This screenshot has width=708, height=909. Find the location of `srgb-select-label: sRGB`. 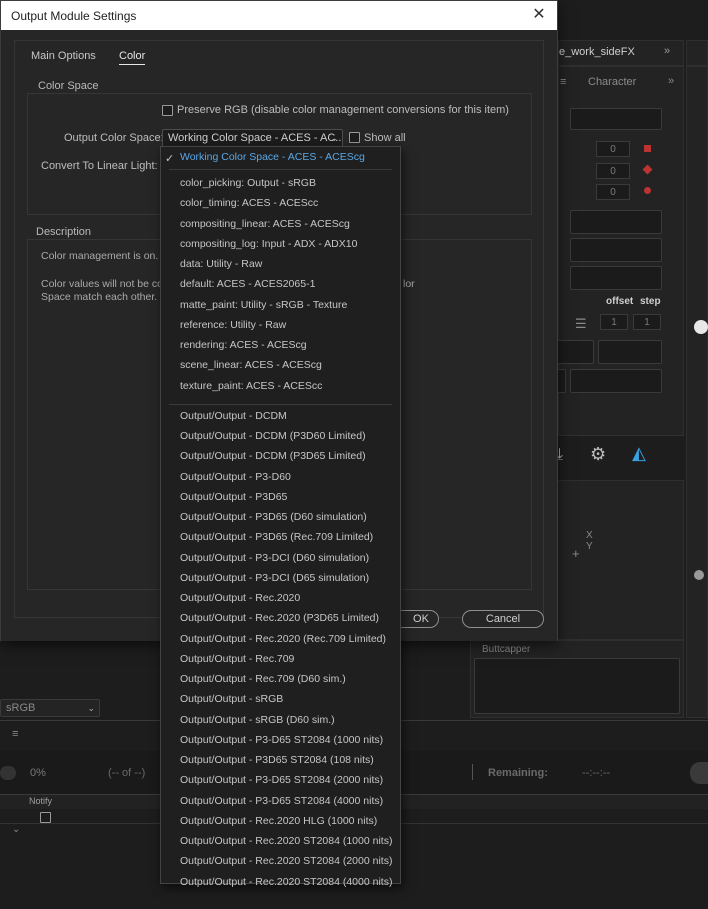

srgb-select-label: sRGB is located at coordinates (21, 708).